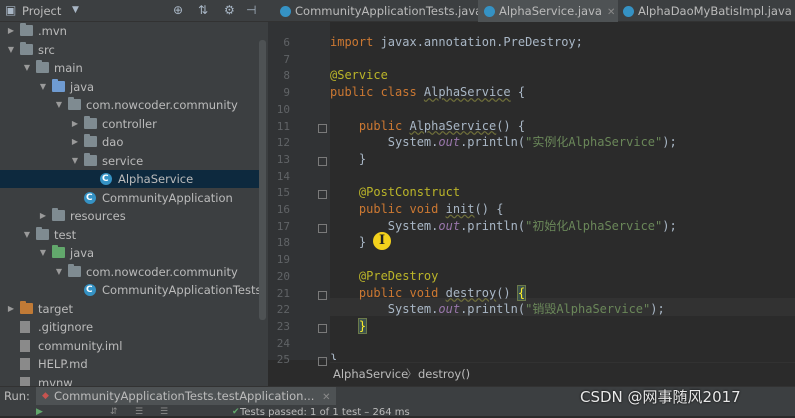 The height and width of the screenshot is (418, 795). I want to click on code-token: System., so click(384, 225).